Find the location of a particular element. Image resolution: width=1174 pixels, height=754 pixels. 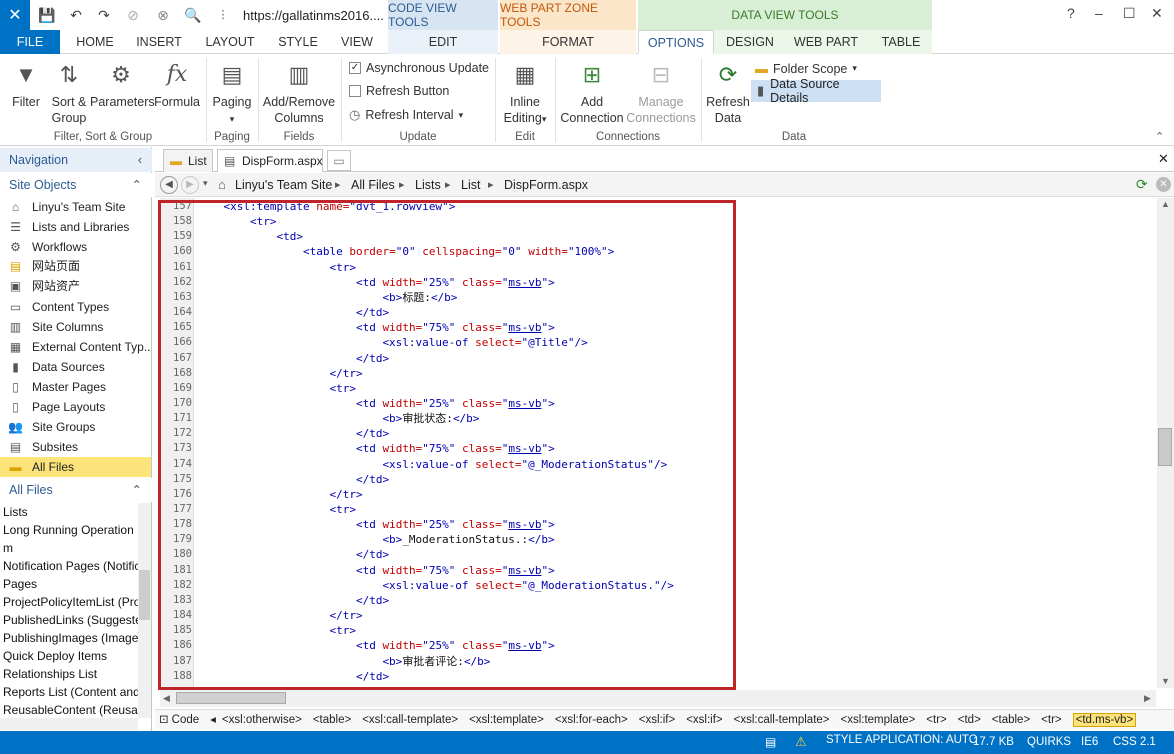

collapse-pane-icon: ‹ is located at coordinates (140, 160).